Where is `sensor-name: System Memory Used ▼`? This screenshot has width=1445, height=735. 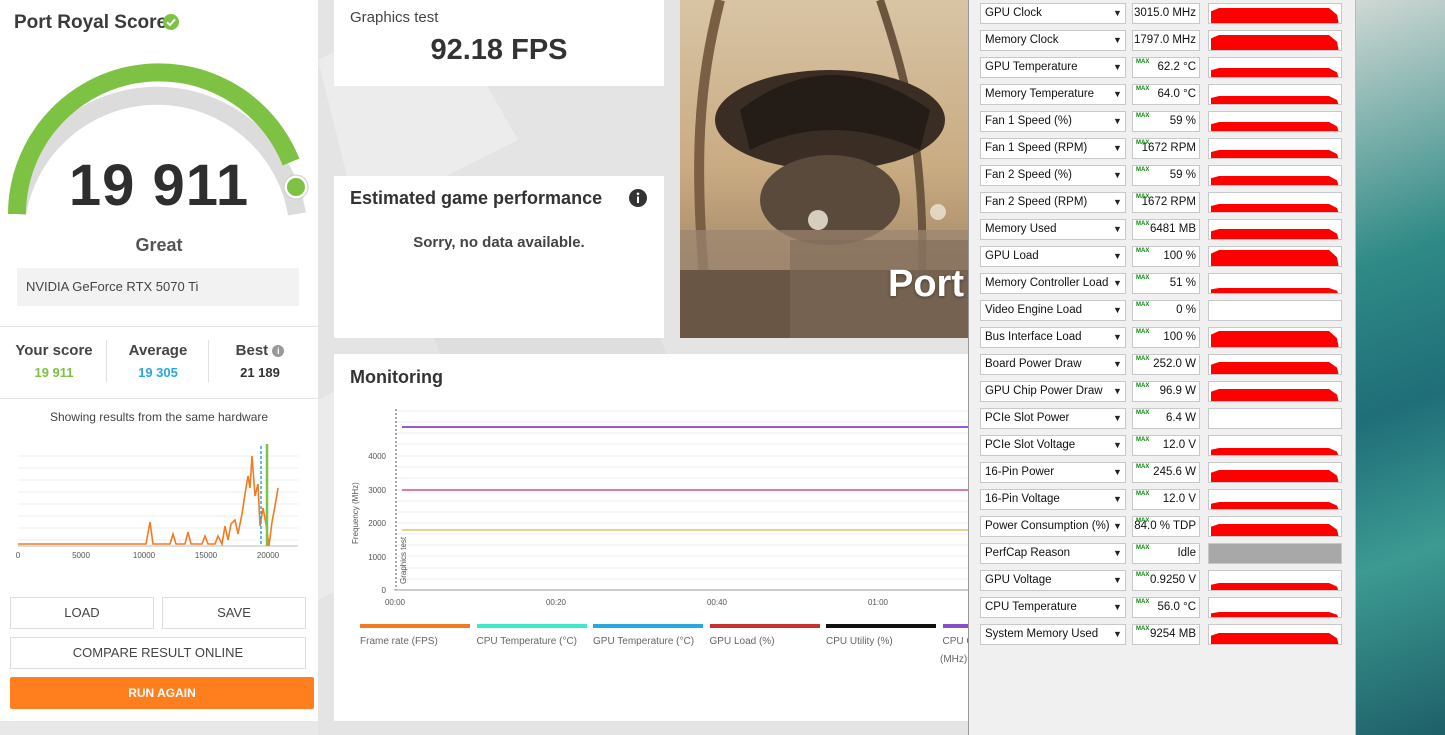
sensor-name: System Memory Used ▼ is located at coordinates (1053, 634).